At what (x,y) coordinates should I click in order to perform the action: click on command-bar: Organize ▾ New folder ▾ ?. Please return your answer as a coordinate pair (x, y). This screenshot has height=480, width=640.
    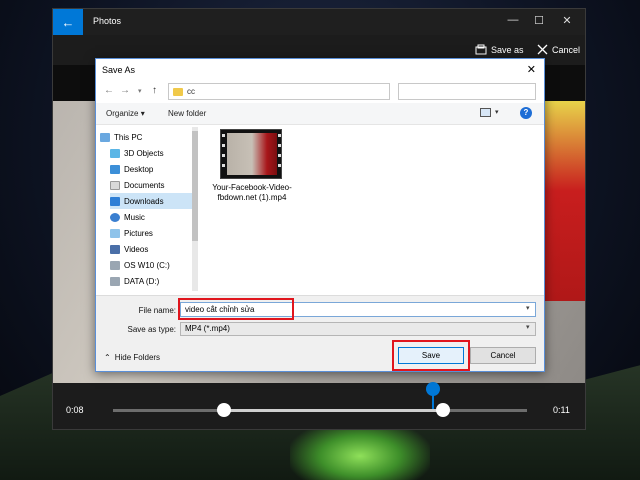
    Looking at the image, I should click on (320, 114).